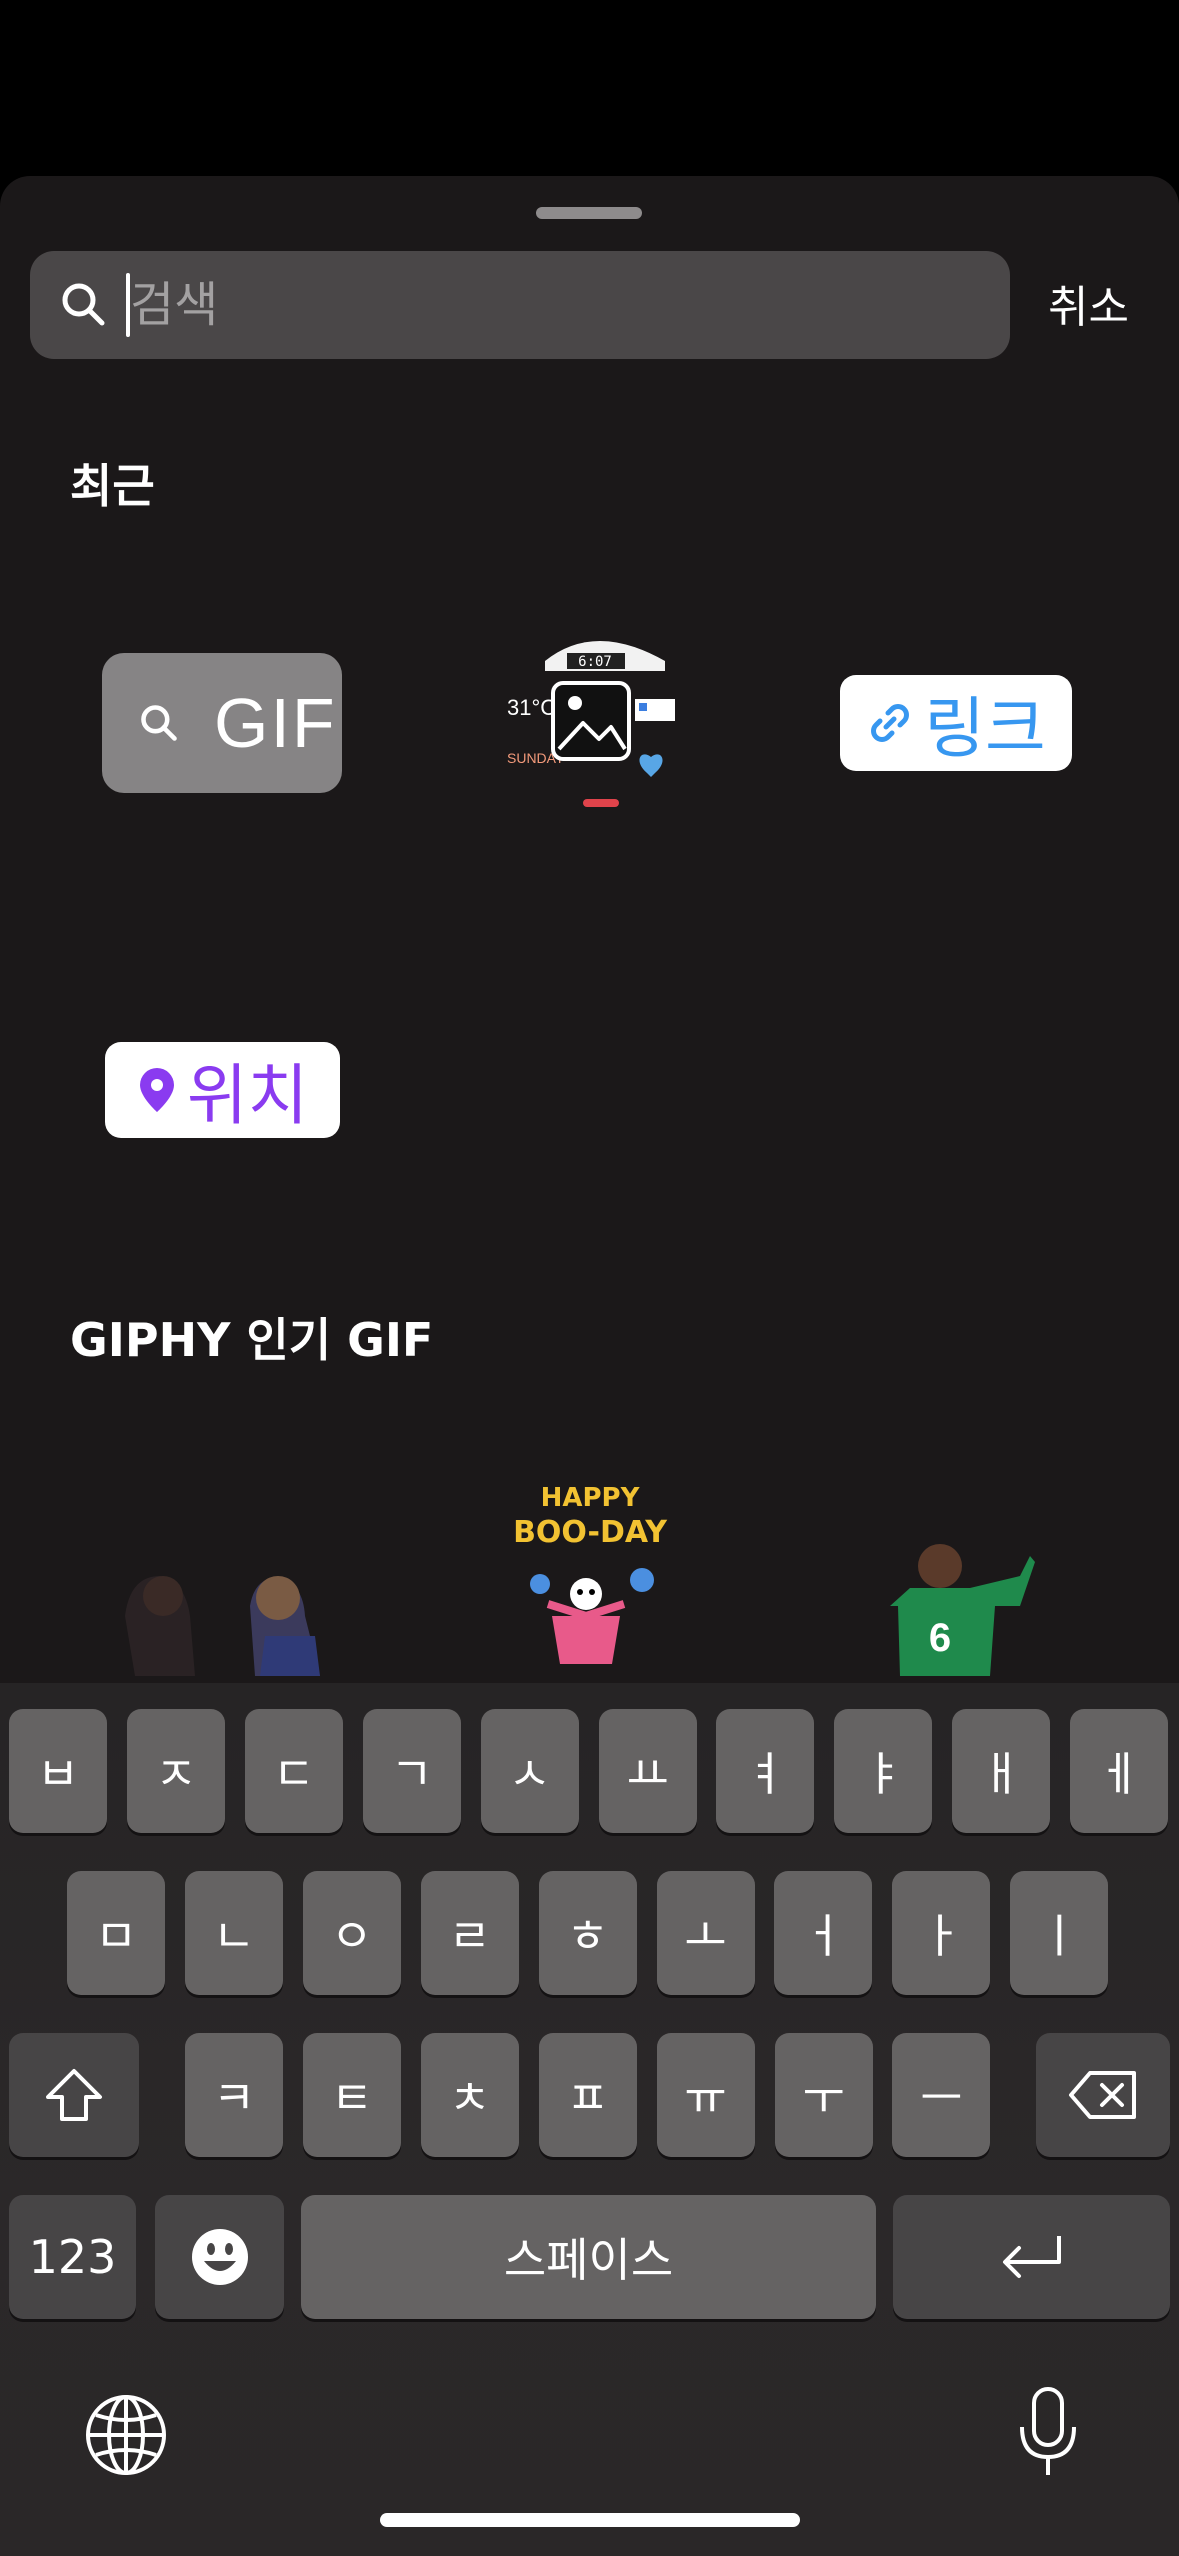 This screenshot has height=2556, width=1179. What do you see at coordinates (590, 1532) in the screenshot?
I see `boo-day-line2: BOO-DAY` at bounding box center [590, 1532].